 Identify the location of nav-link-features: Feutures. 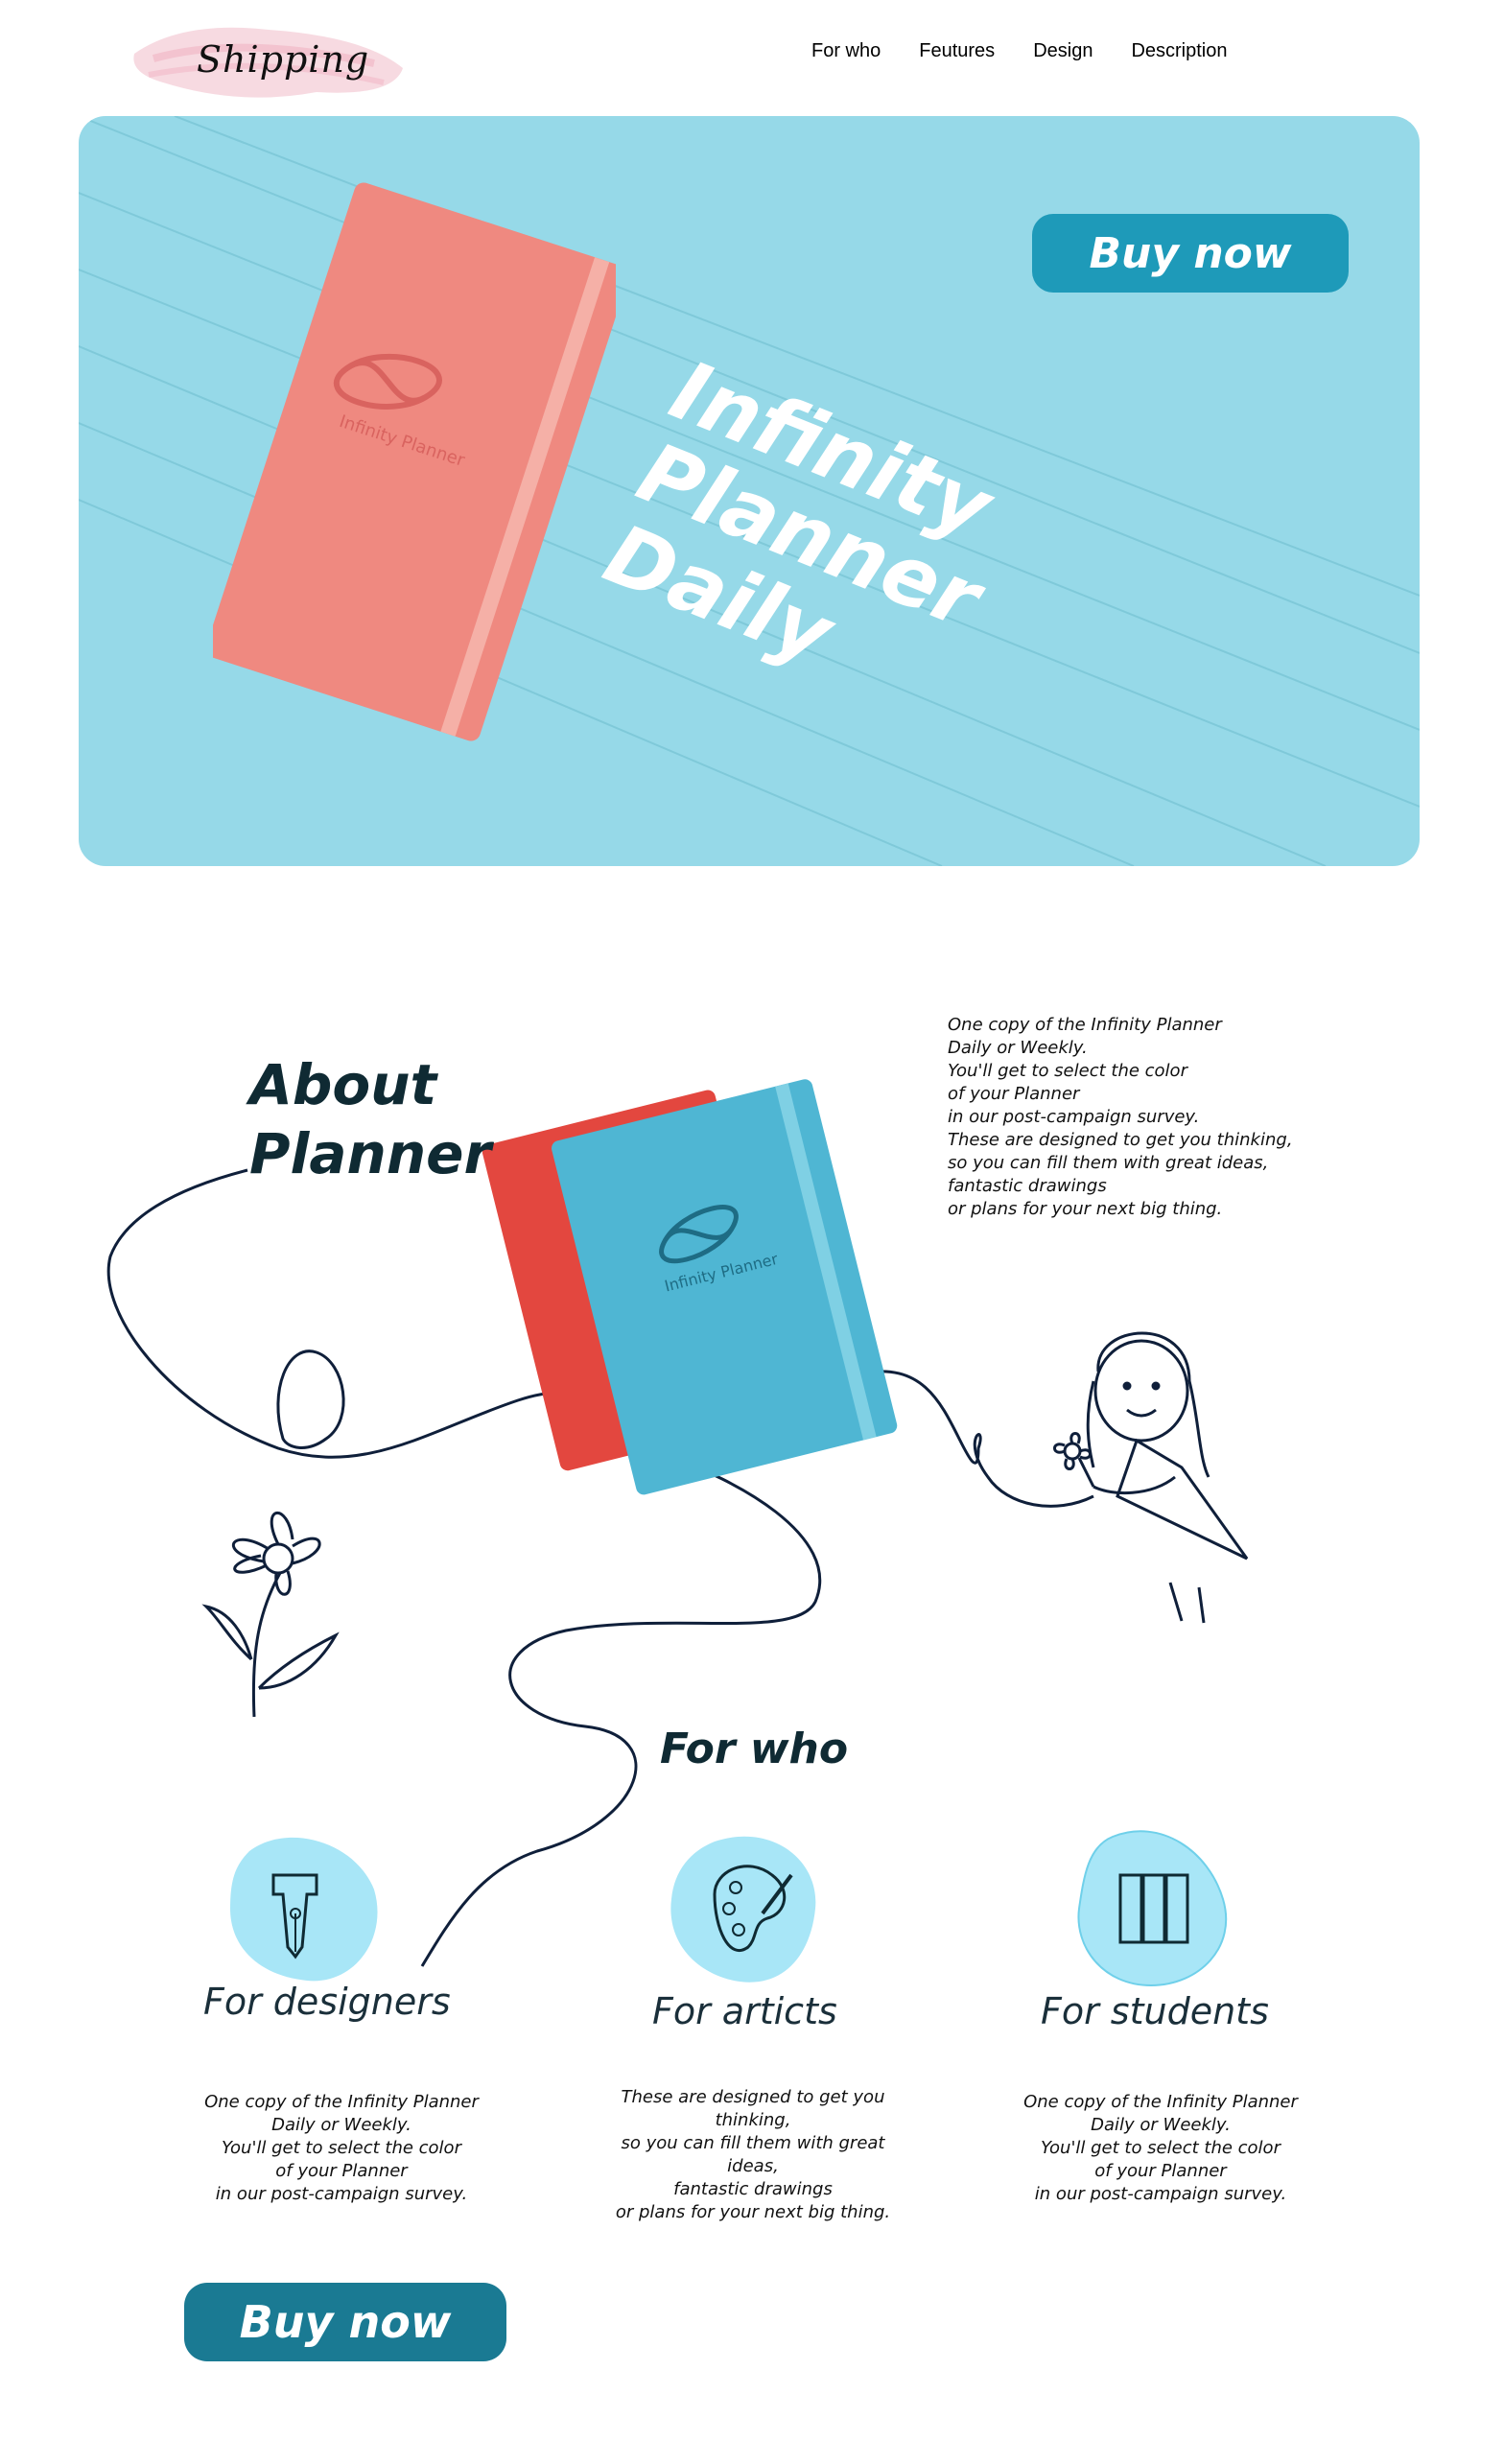
(957, 51).